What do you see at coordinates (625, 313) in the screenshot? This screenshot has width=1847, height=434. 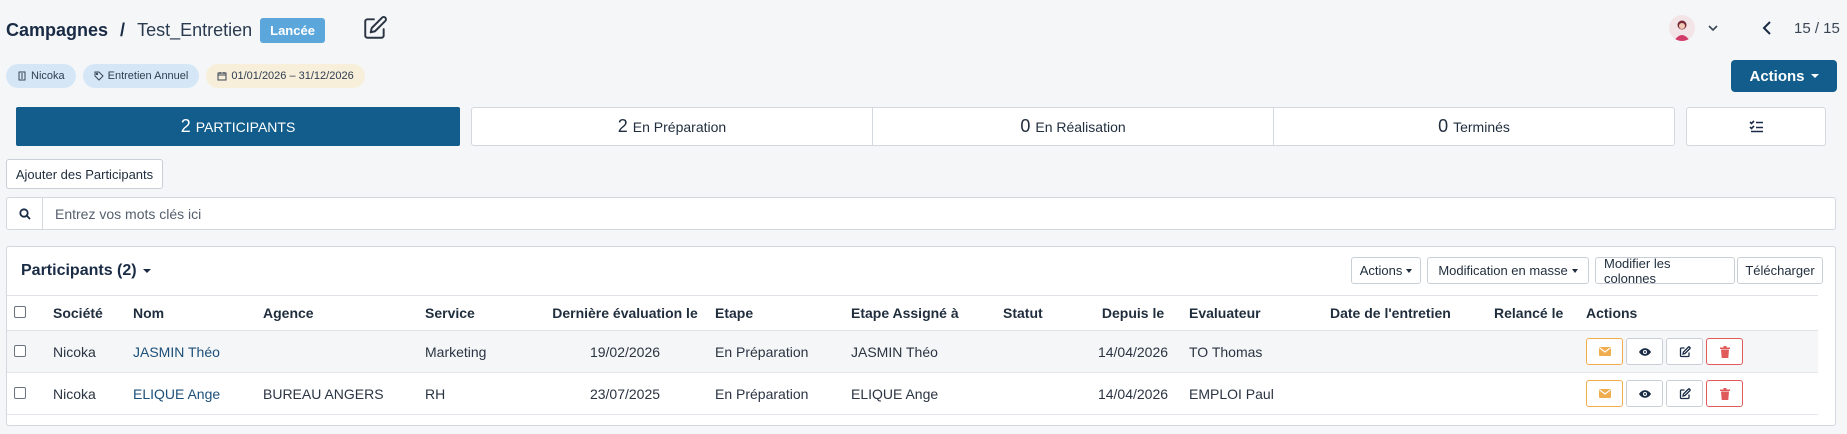 I see `col-derniere-evaluation: Dernière évaluation le` at bounding box center [625, 313].